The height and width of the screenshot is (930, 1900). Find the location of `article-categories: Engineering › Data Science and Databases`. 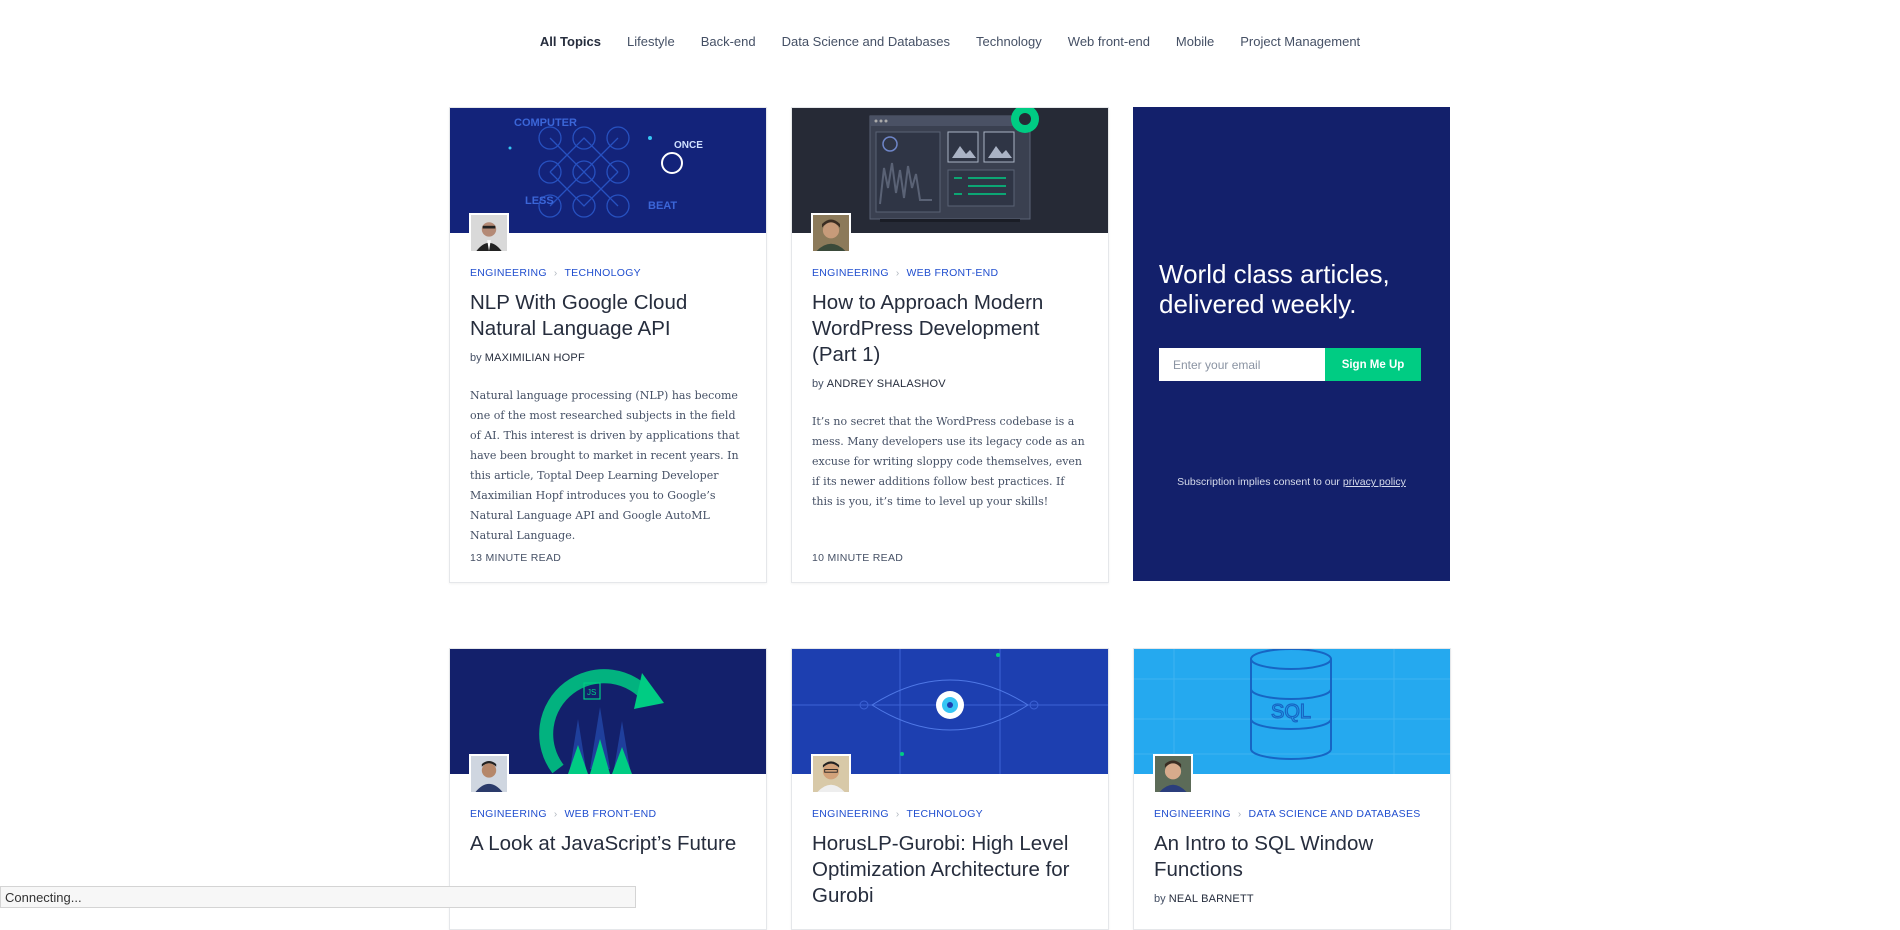

article-categories: Engineering › Data Science and Databases is located at coordinates (1292, 814).